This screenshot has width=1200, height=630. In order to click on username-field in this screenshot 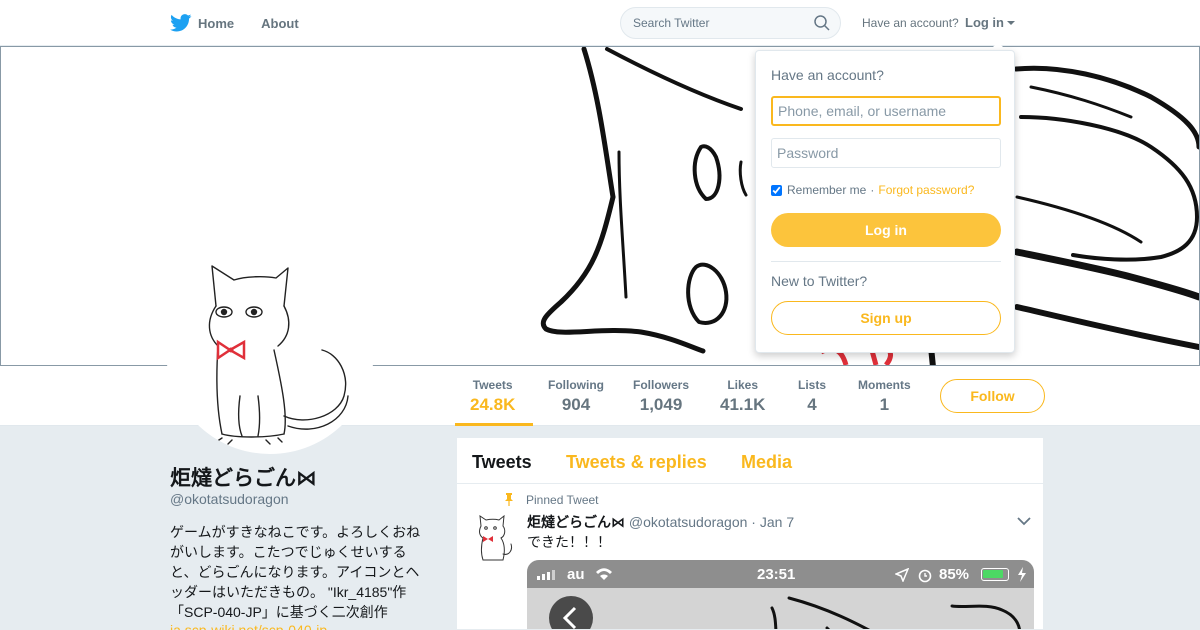, I will do `click(886, 111)`.